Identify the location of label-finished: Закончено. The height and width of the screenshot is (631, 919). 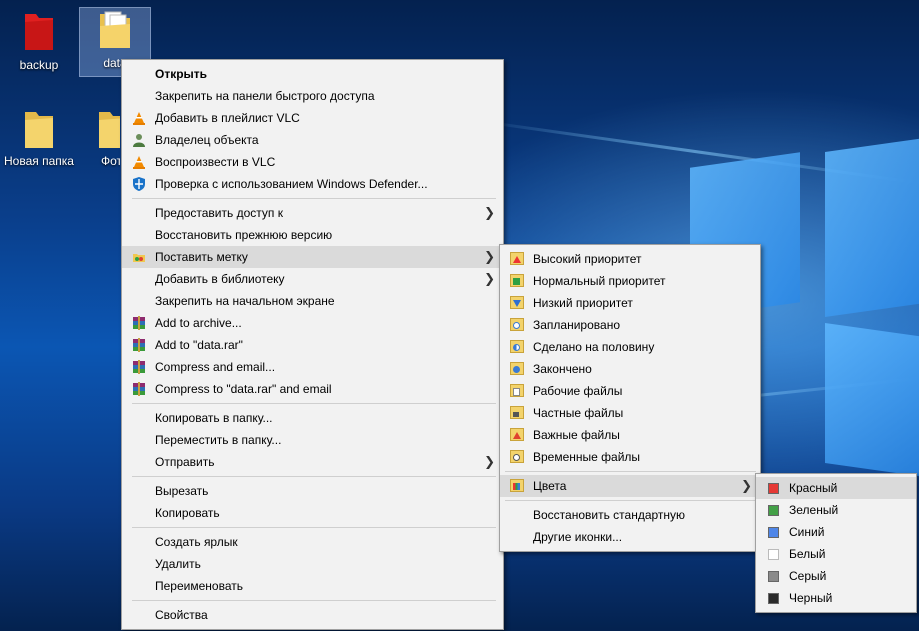
(630, 369).